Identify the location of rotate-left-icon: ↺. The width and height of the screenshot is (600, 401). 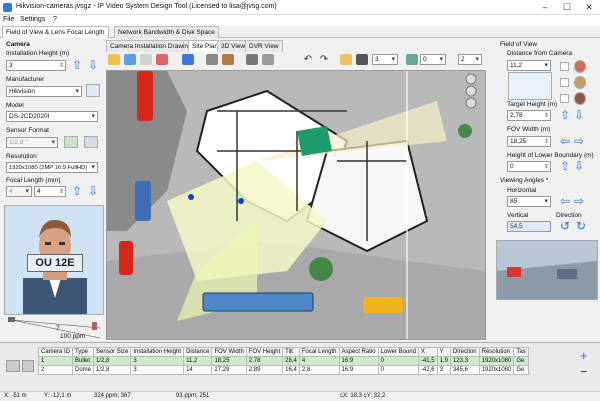
(565, 226).